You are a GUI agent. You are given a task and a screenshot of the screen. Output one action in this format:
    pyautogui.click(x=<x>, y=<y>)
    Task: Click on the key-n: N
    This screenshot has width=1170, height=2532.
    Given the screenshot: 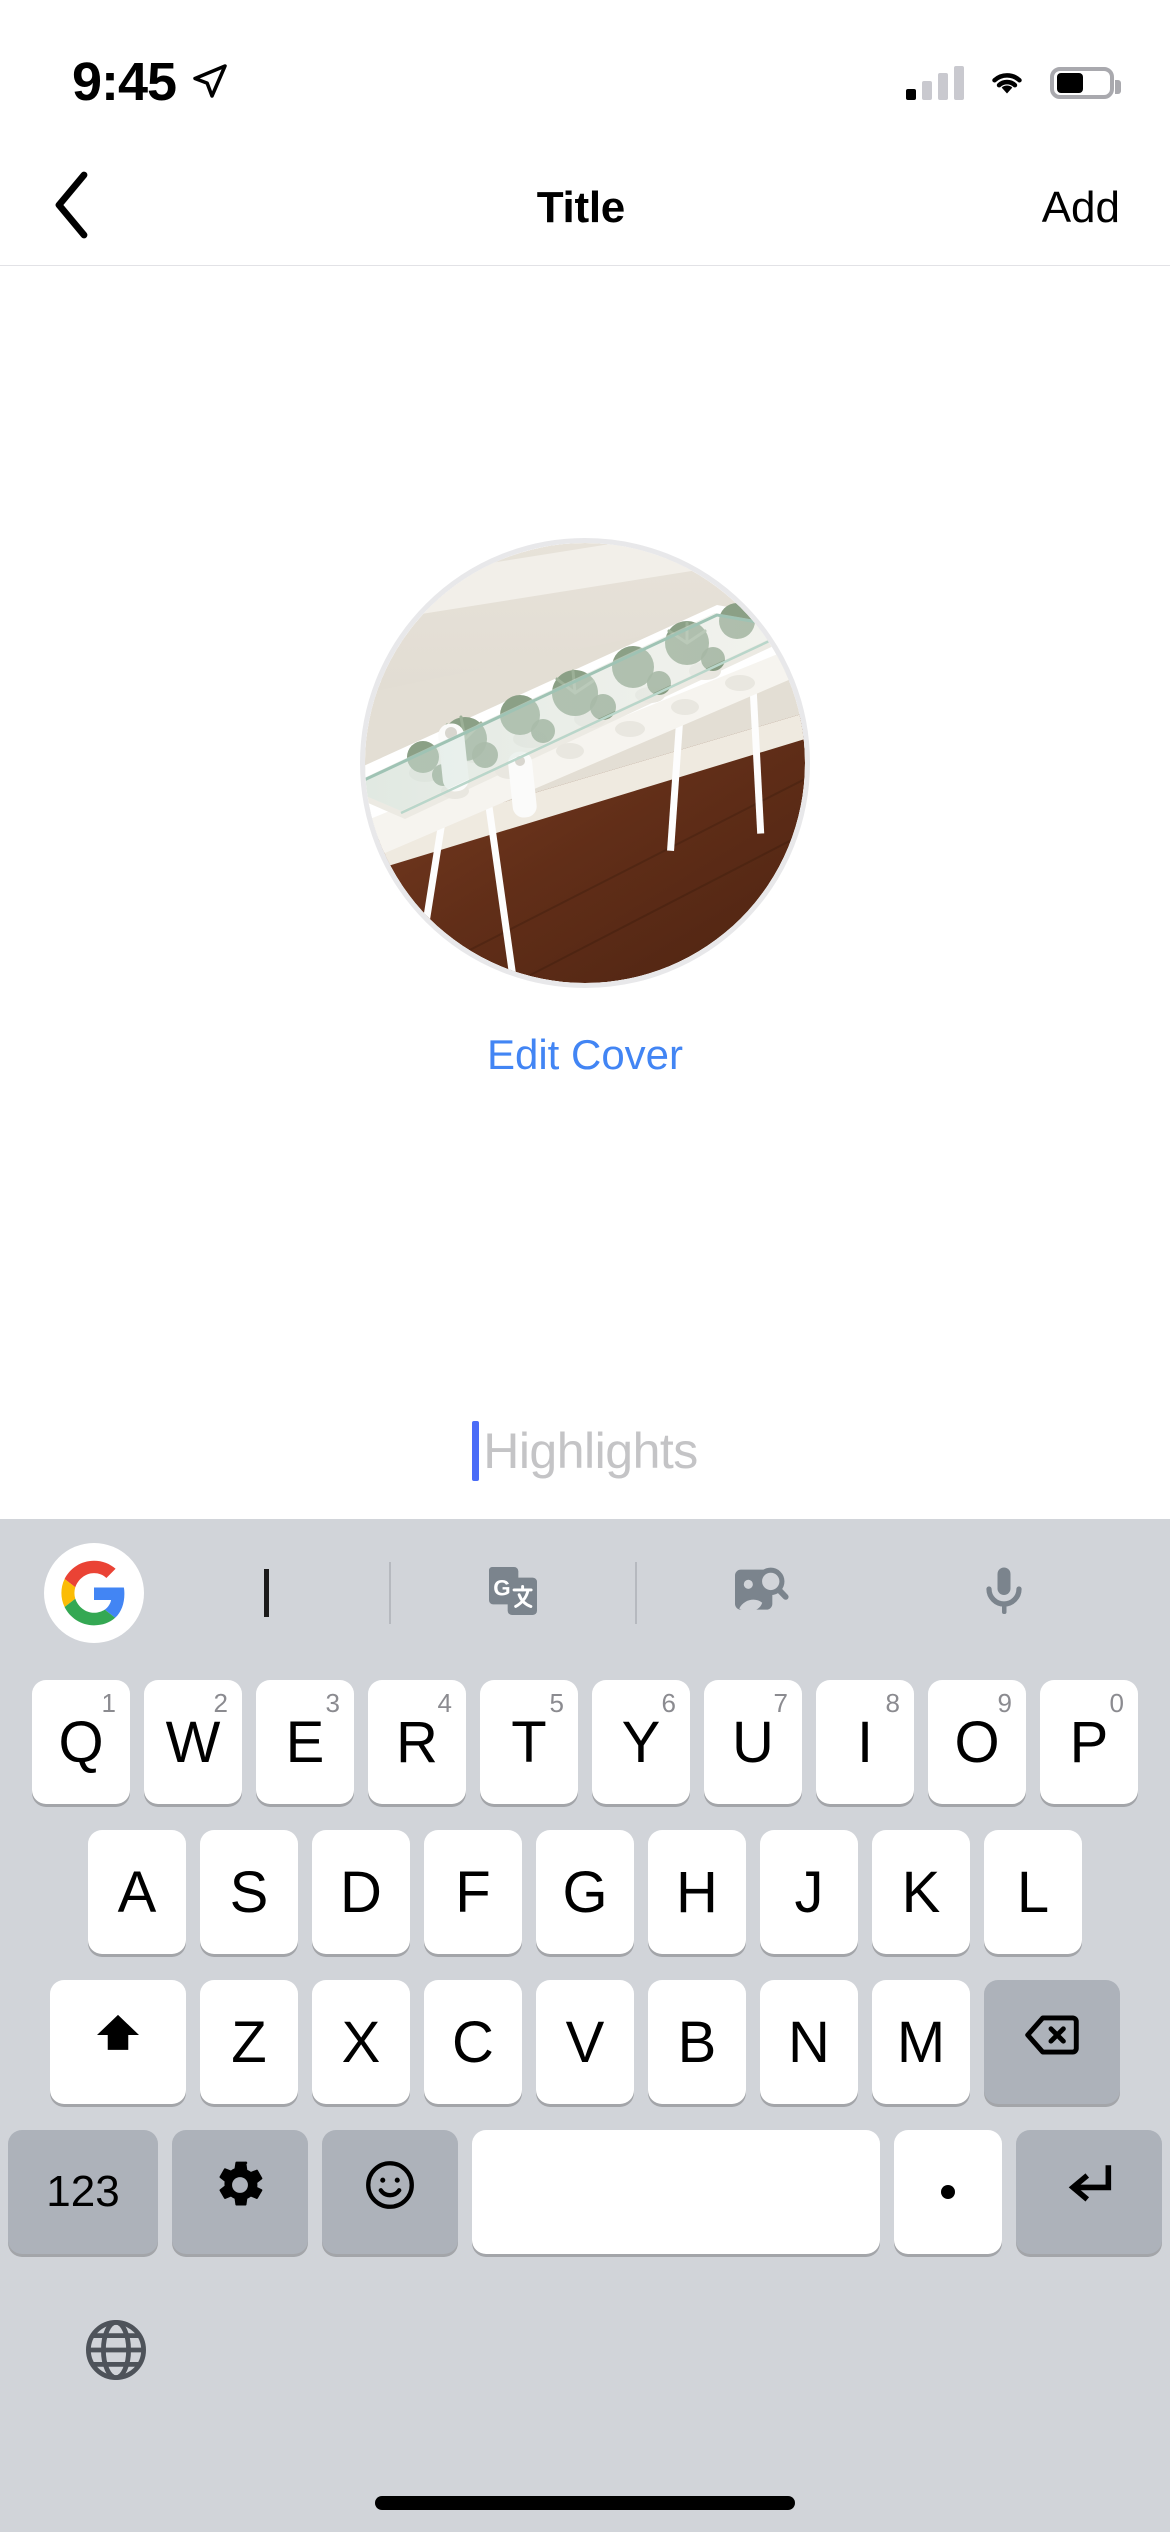 What is the action you would take?
    pyautogui.click(x=809, y=2042)
    